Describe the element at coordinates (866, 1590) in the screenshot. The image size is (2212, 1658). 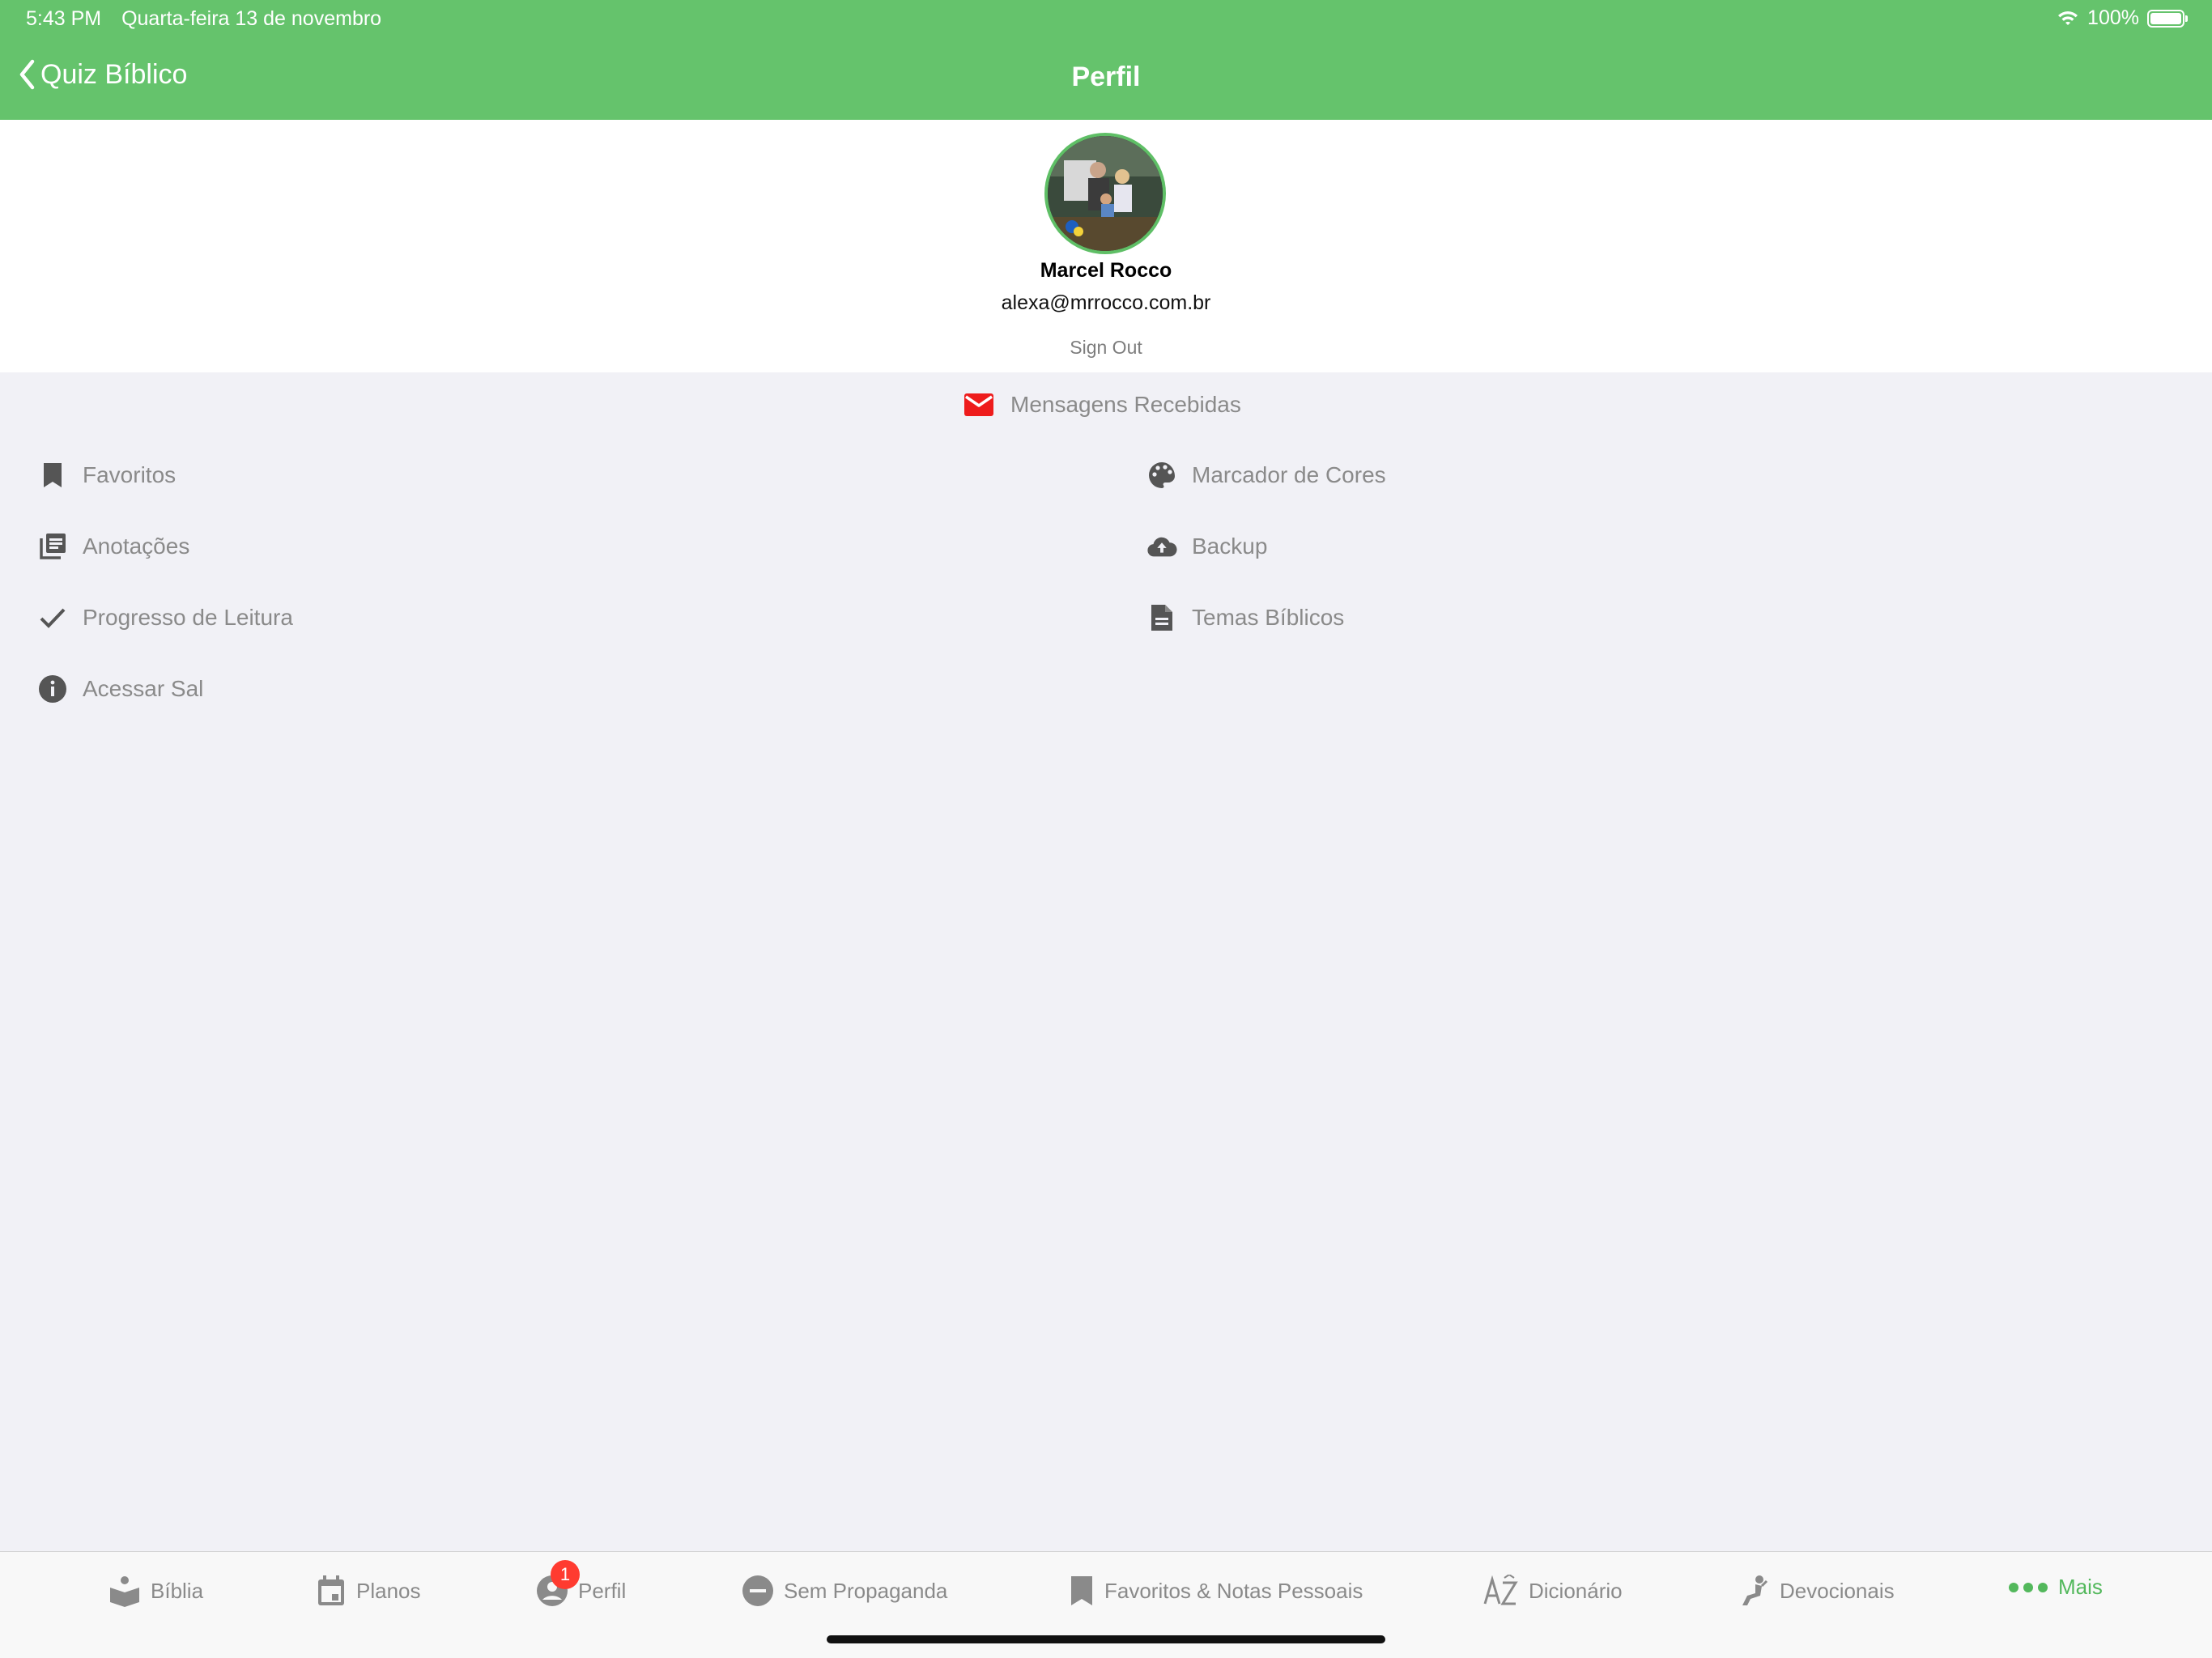
I see `tab-label: Sem Propaganda` at that location.